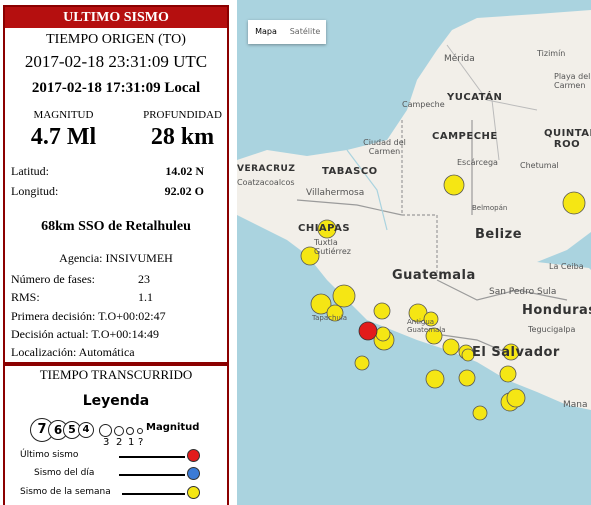 Image resolution: width=591 pixels, height=505 pixels. What do you see at coordinates (25, 297) in the screenshot?
I see `rms-label: RMS:` at bounding box center [25, 297].